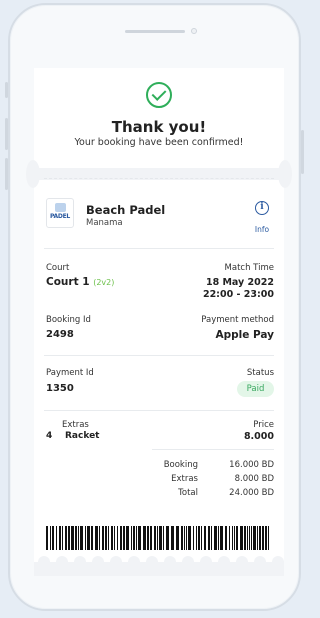 This screenshot has height=618, width=320. Describe the element at coordinates (239, 282) in the screenshot. I see `match-date: 18 May 2022` at that location.